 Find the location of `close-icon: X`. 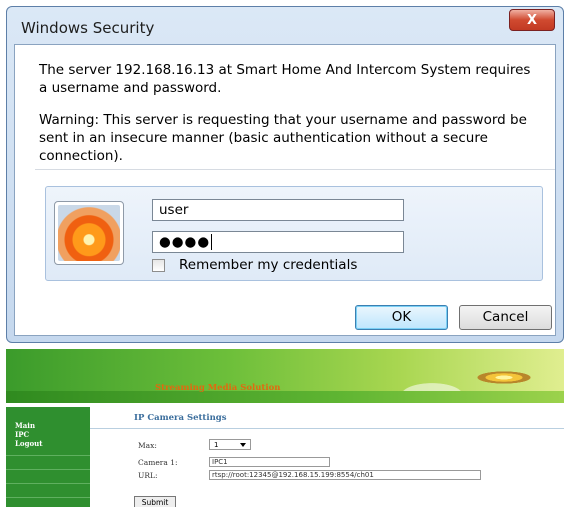

close-icon: X is located at coordinates (532, 20).